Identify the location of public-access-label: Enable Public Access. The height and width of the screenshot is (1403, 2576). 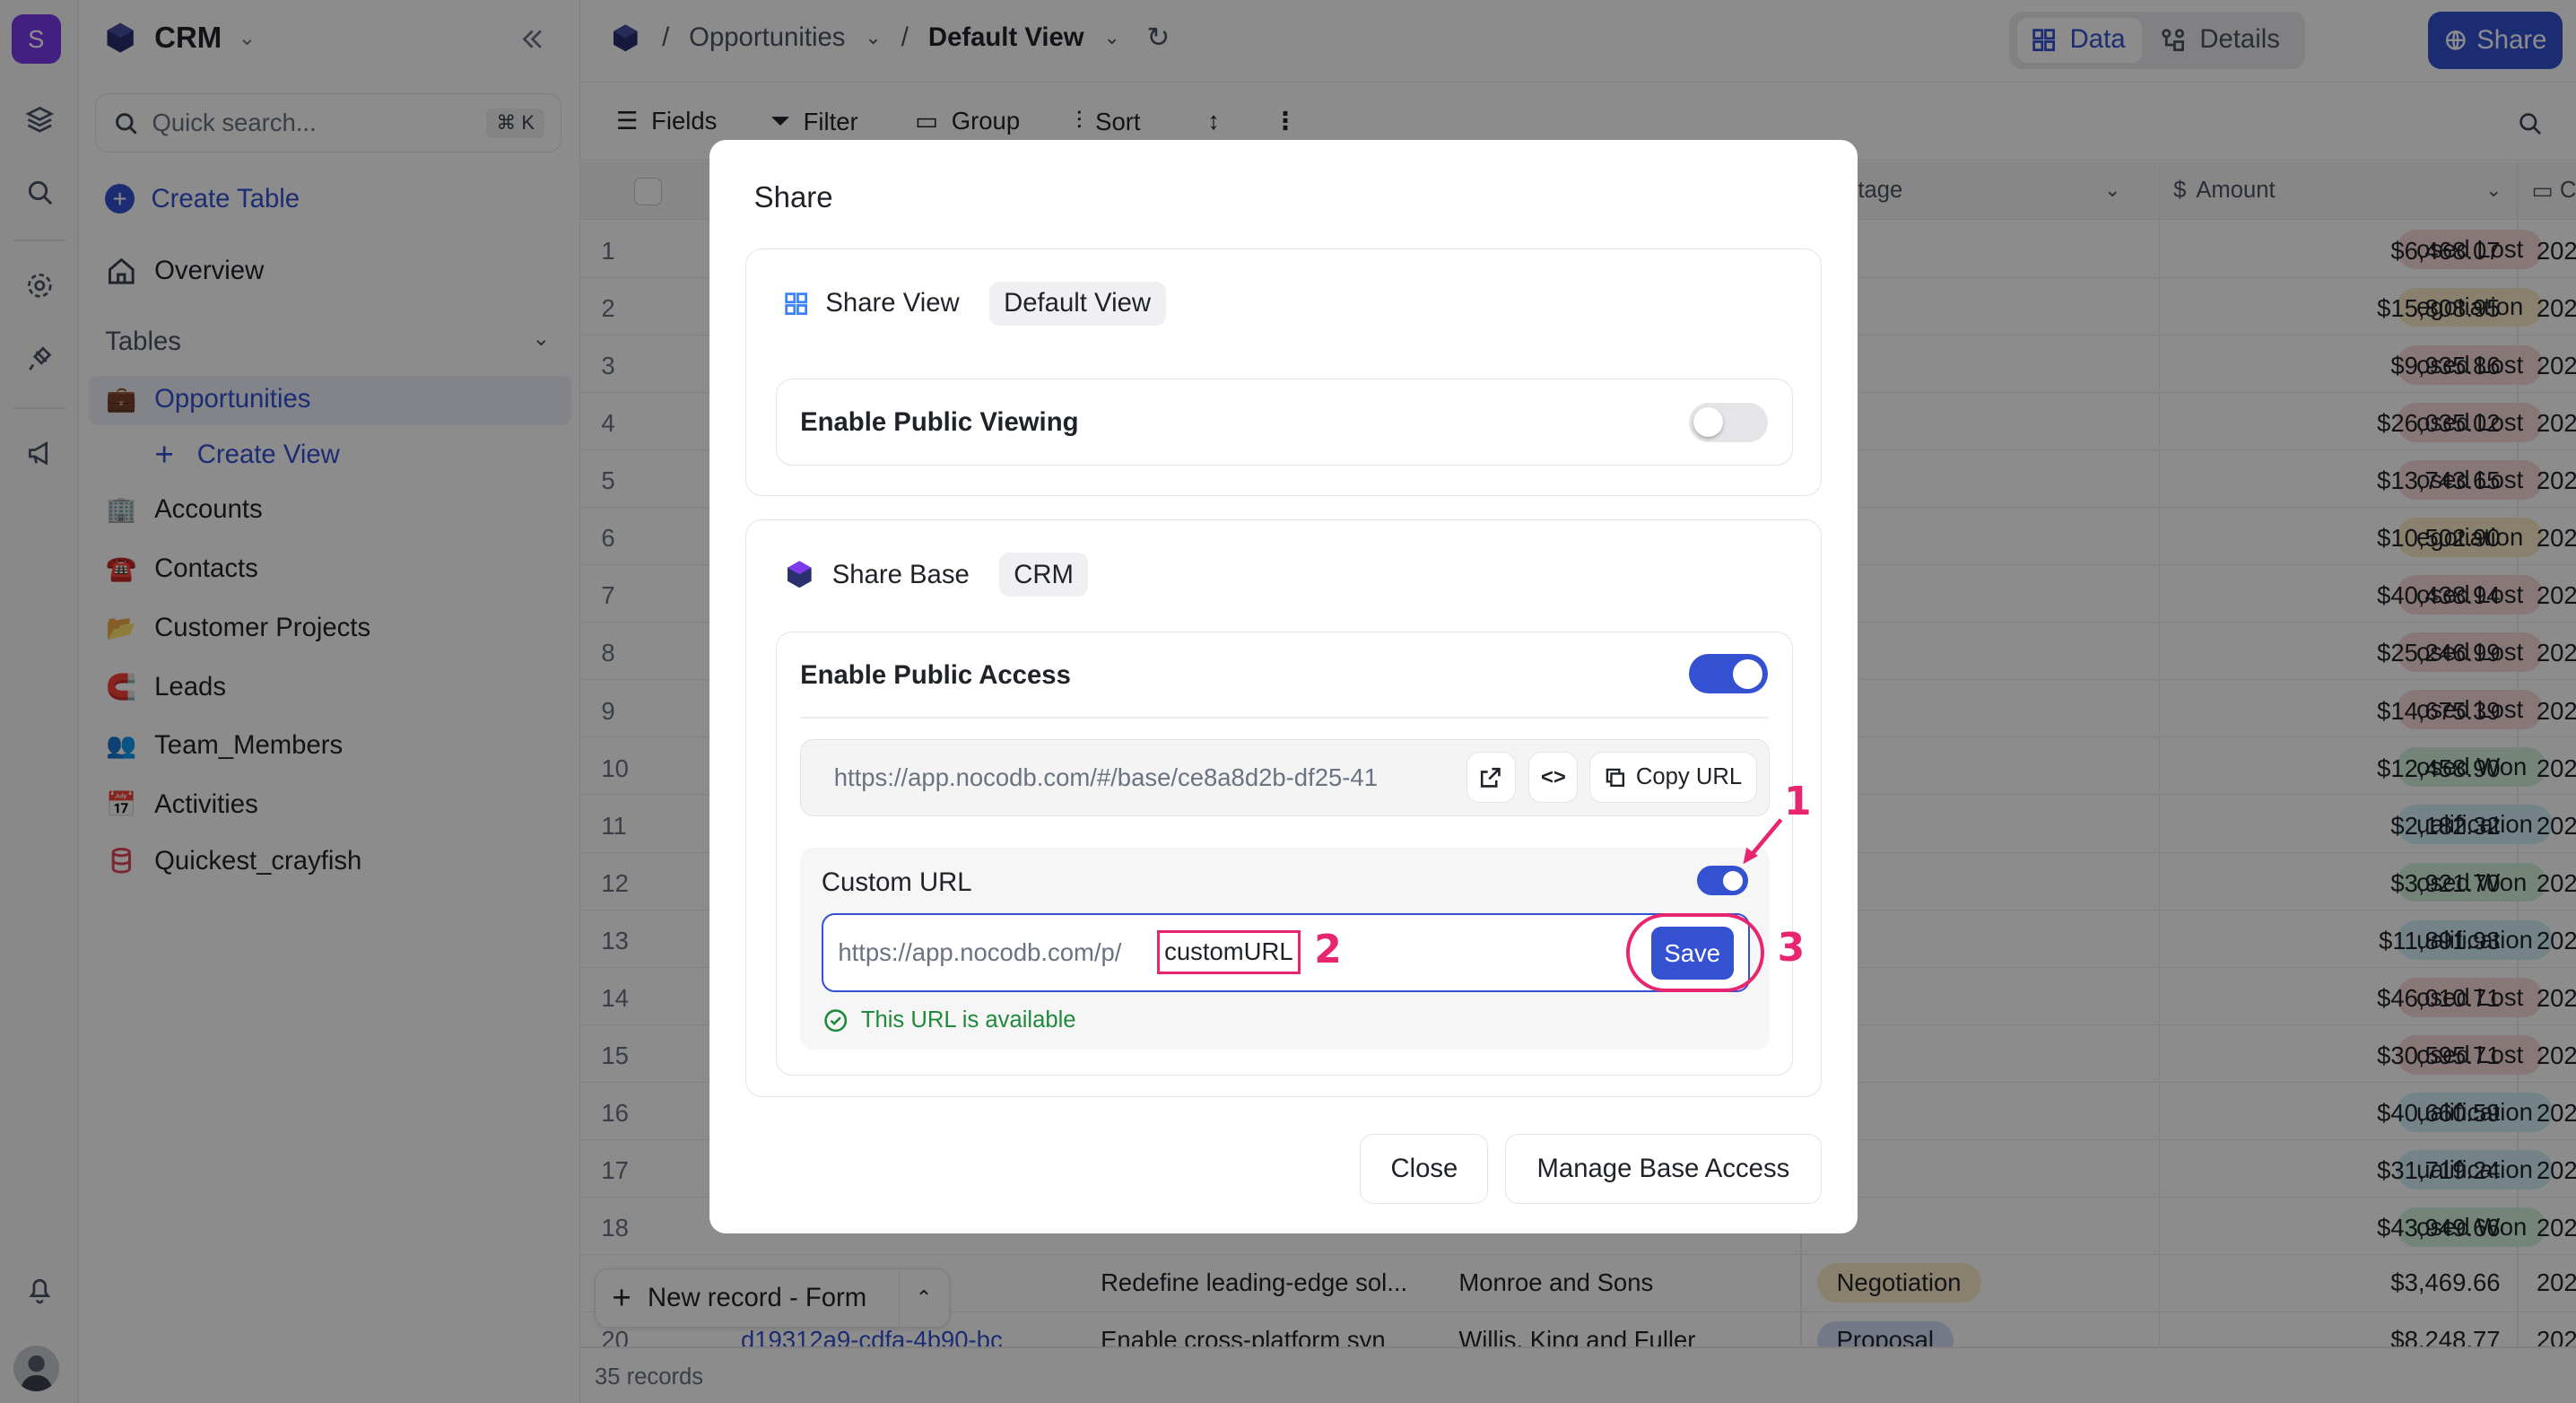
(935, 675).